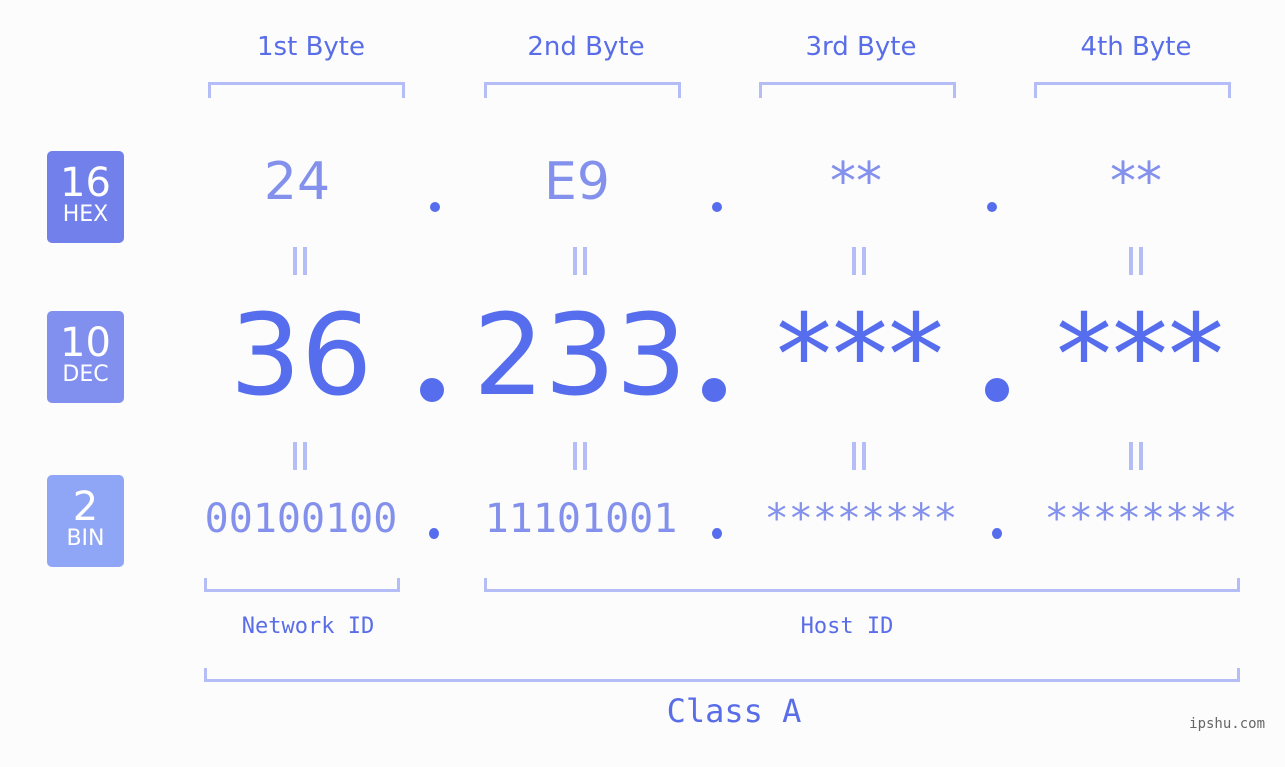 This screenshot has width=1285, height=767. What do you see at coordinates (85, 538) in the screenshot?
I see `bin-base-label: BIN` at bounding box center [85, 538].